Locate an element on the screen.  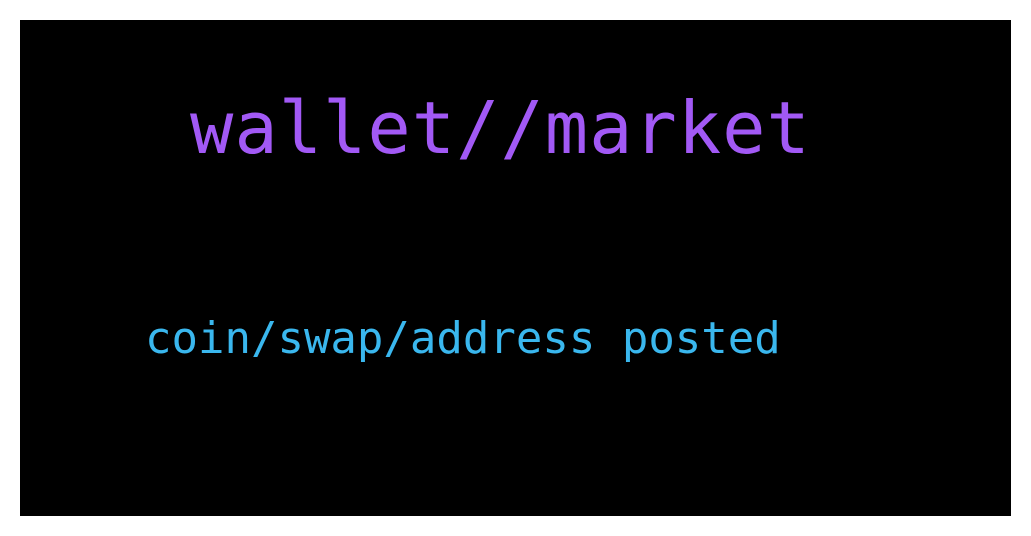
app-title: wallet//market is located at coordinates (500, 128).